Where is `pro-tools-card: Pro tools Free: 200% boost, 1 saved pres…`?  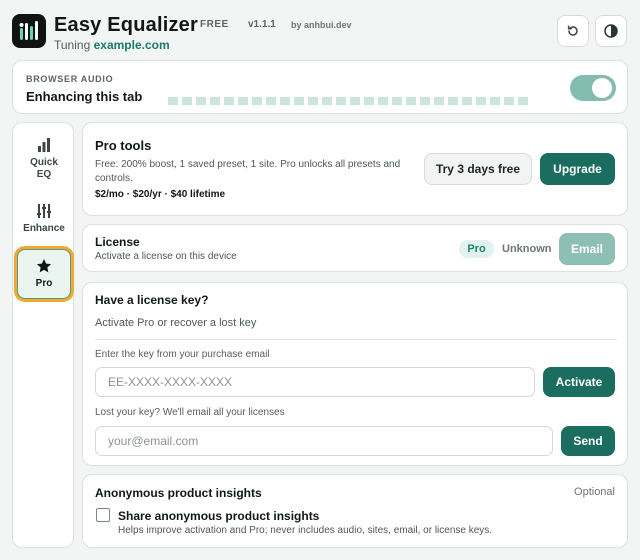 pro-tools-card: Pro tools Free: 200% boost, 1 saved pres… is located at coordinates (355, 169).